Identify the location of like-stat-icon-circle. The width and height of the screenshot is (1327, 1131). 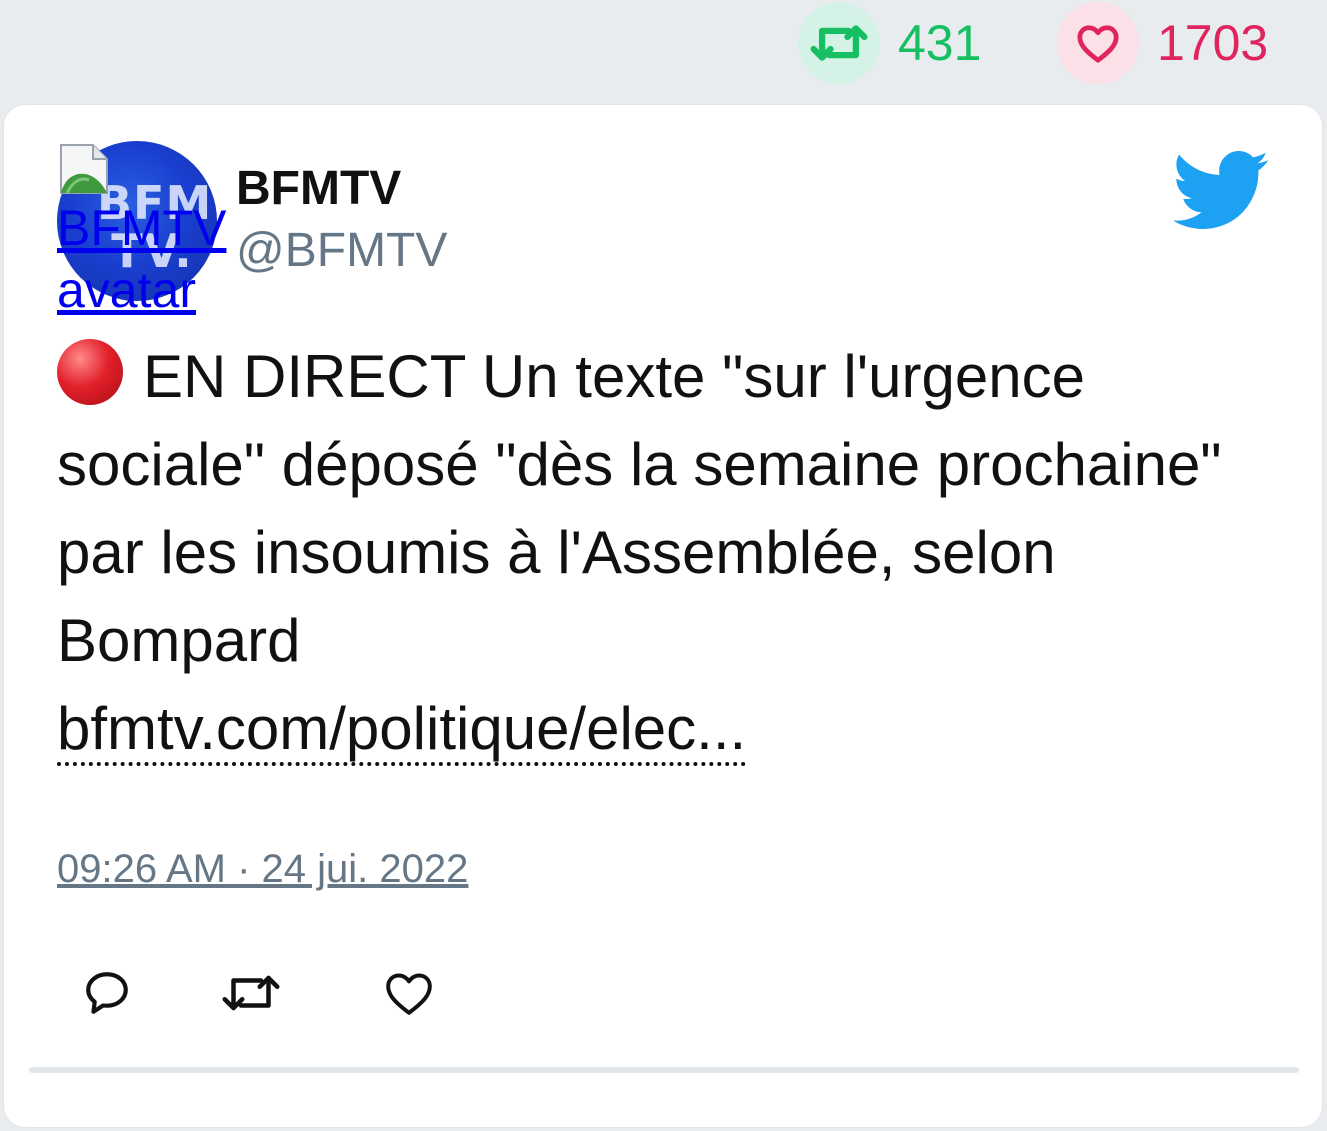
(1098, 43).